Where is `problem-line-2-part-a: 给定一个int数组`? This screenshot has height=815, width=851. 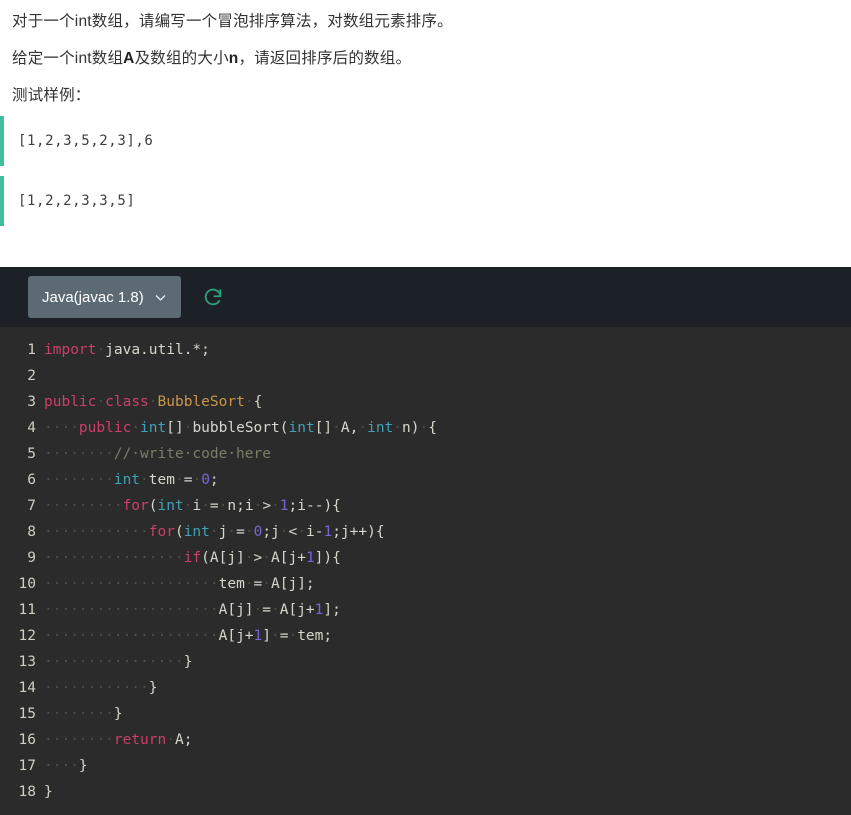 problem-line-2-part-a: 给定一个int数组 is located at coordinates (68, 58).